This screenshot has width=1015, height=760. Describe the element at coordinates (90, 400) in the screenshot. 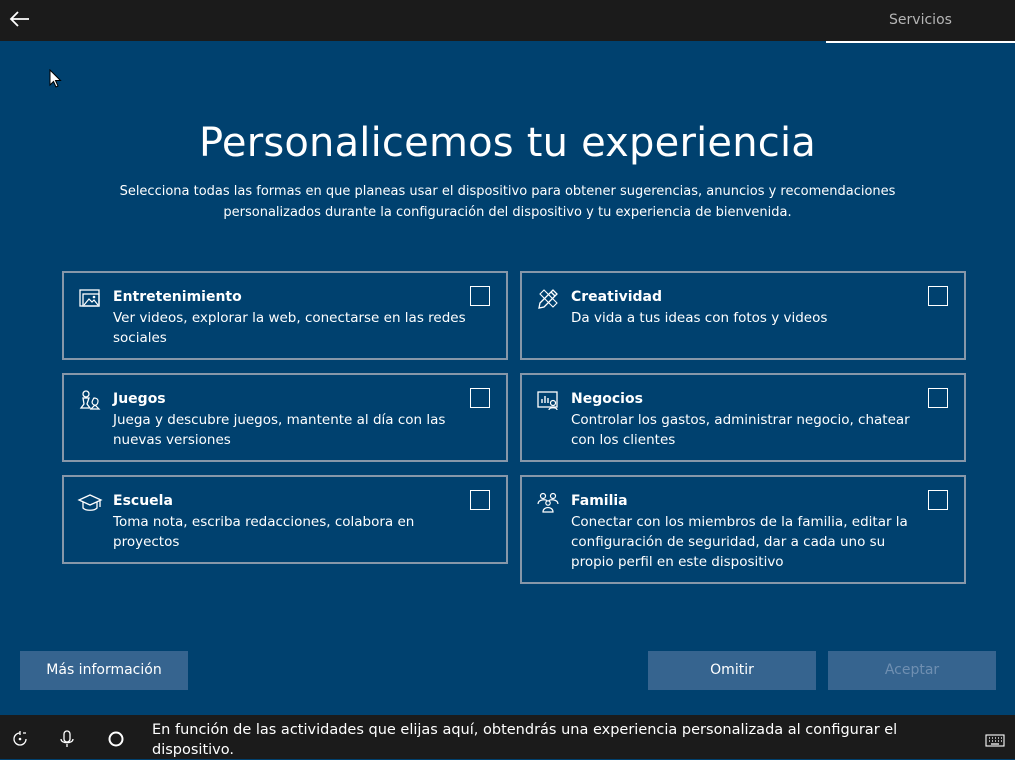

I see `game-pieces-icon` at that location.